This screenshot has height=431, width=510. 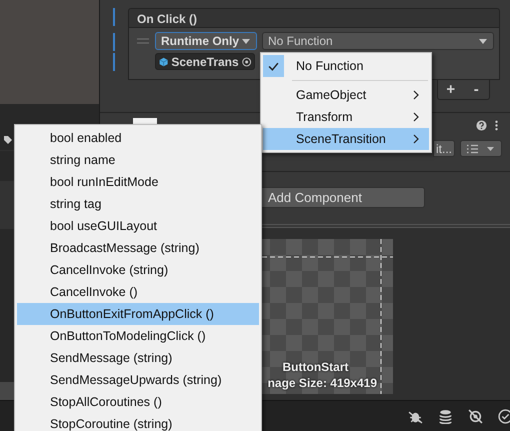 I want to click on menu-item: BroadcastMessage (string), so click(x=138, y=248).